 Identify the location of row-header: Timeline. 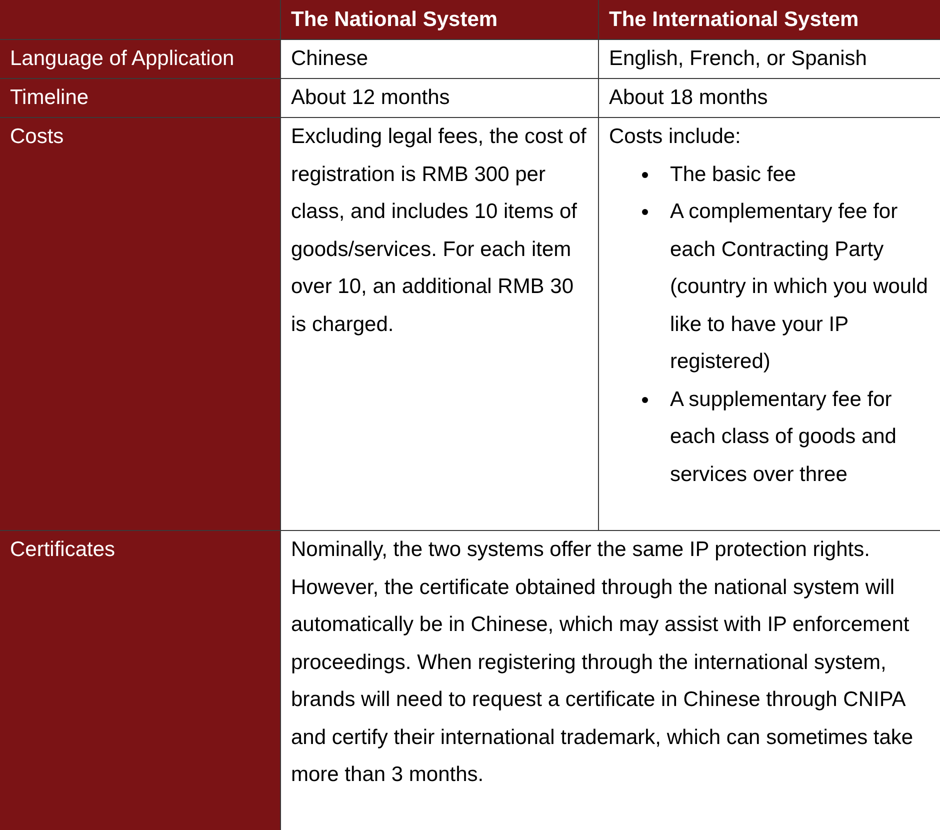
(140, 98).